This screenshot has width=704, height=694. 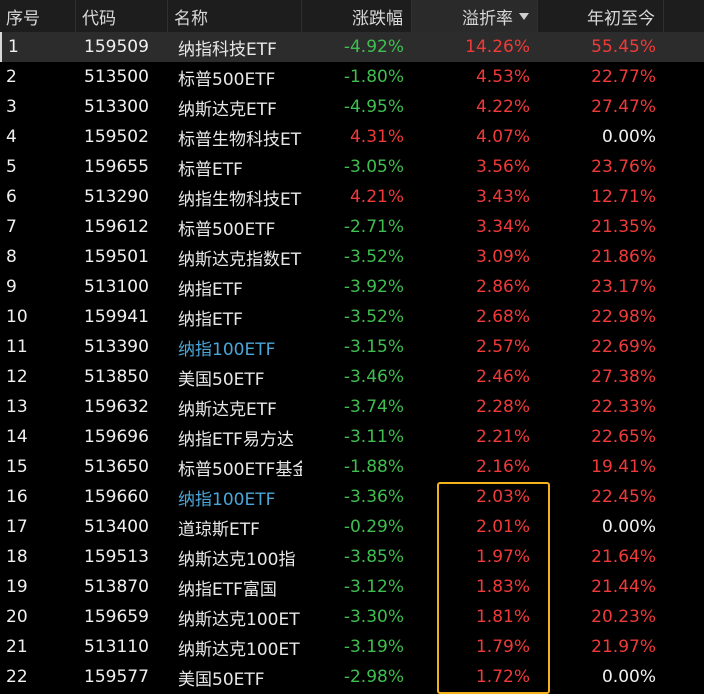 I want to click on row-code: 159696, so click(x=116, y=437).